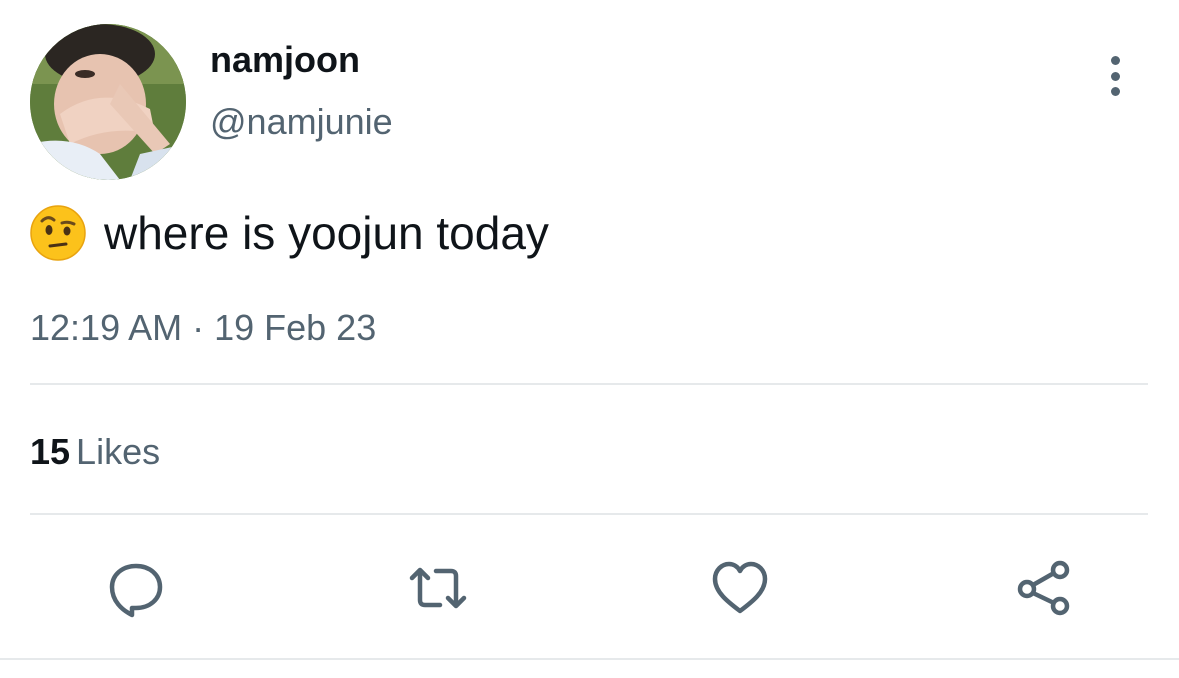 This screenshot has height=678, width=1179. What do you see at coordinates (301, 122) in the screenshot?
I see `user-handle: @namjunie` at bounding box center [301, 122].